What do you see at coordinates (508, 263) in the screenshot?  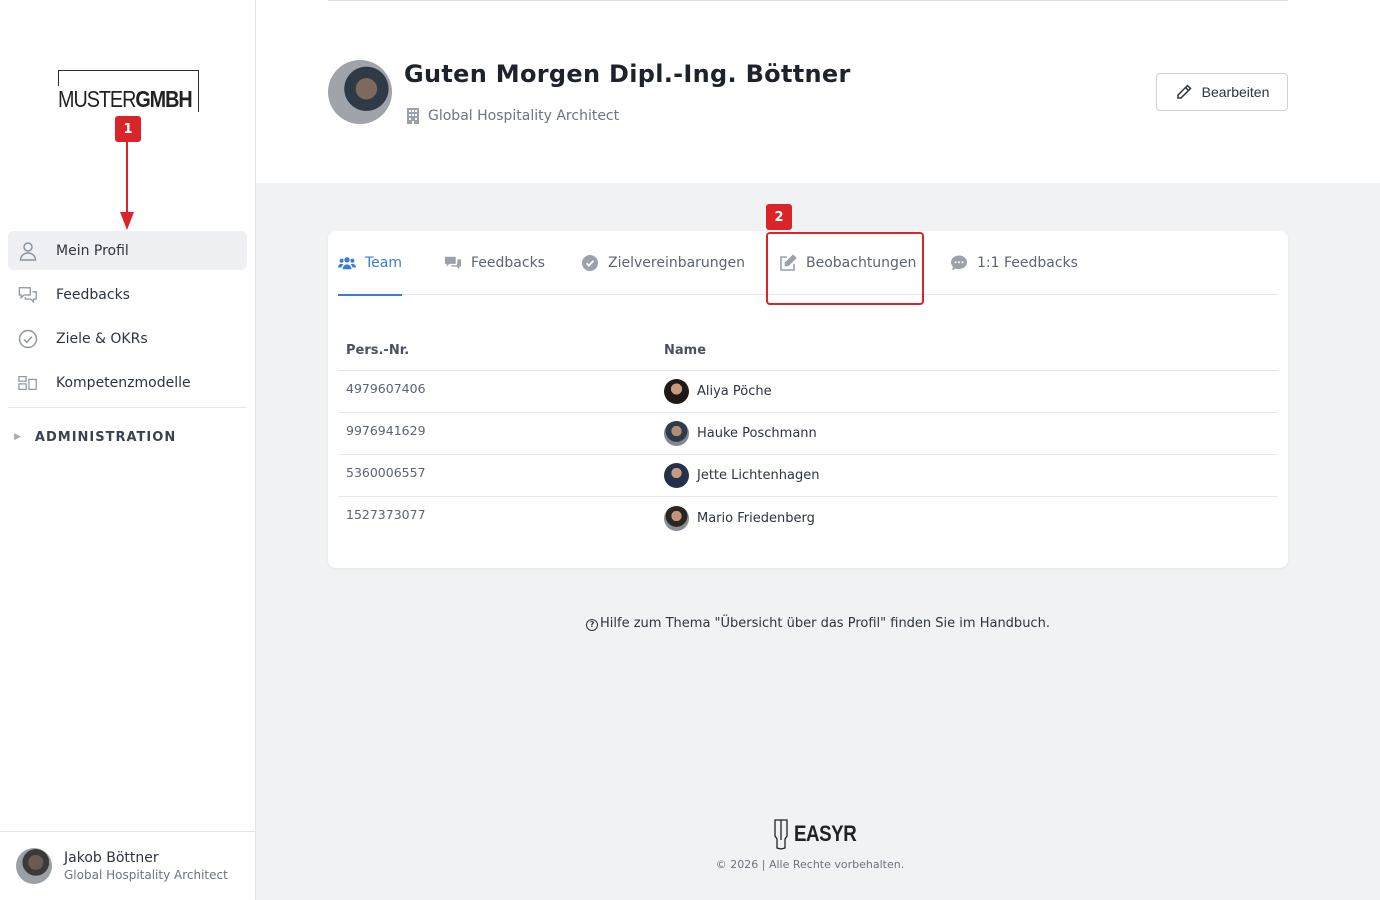 I see `tab-label: Feedbacks` at bounding box center [508, 263].